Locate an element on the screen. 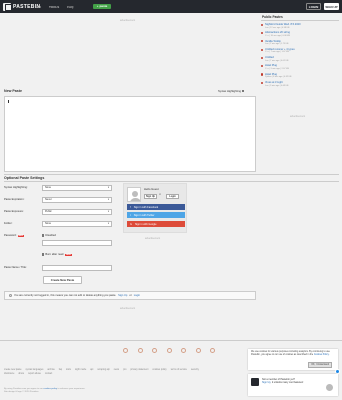 The width and height of the screenshot is (342, 400). chevron-down-icon: ▾ is located at coordinates (108, 200).